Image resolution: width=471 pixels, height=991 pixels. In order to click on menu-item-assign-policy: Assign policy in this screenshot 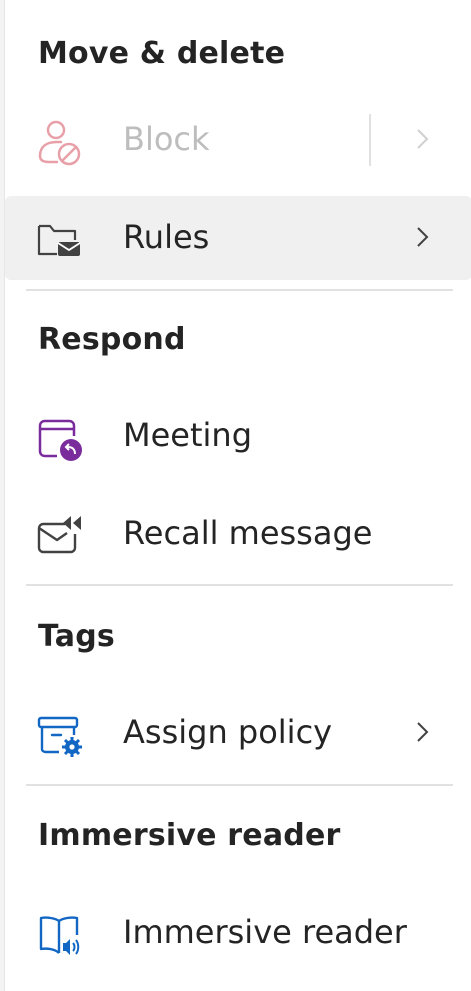, I will do `click(238, 733)`.